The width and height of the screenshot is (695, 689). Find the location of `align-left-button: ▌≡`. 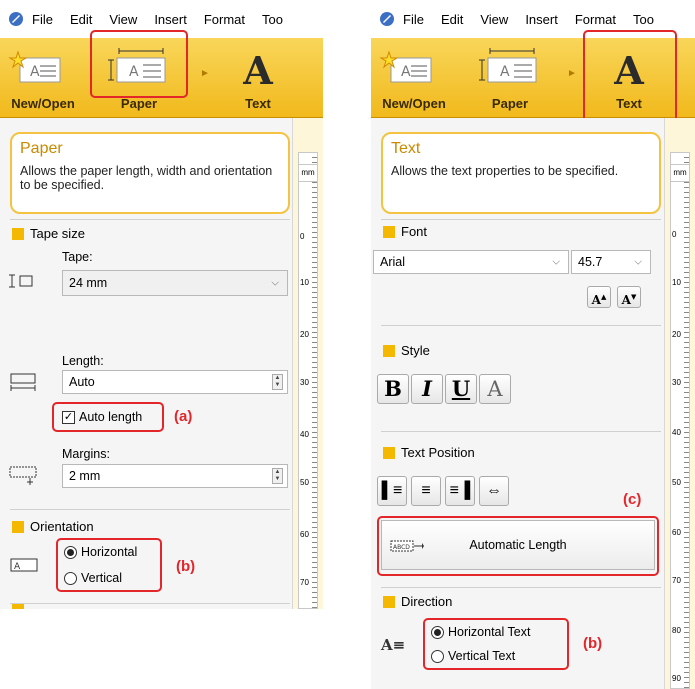

align-left-button: ▌≡ is located at coordinates (392, 491).